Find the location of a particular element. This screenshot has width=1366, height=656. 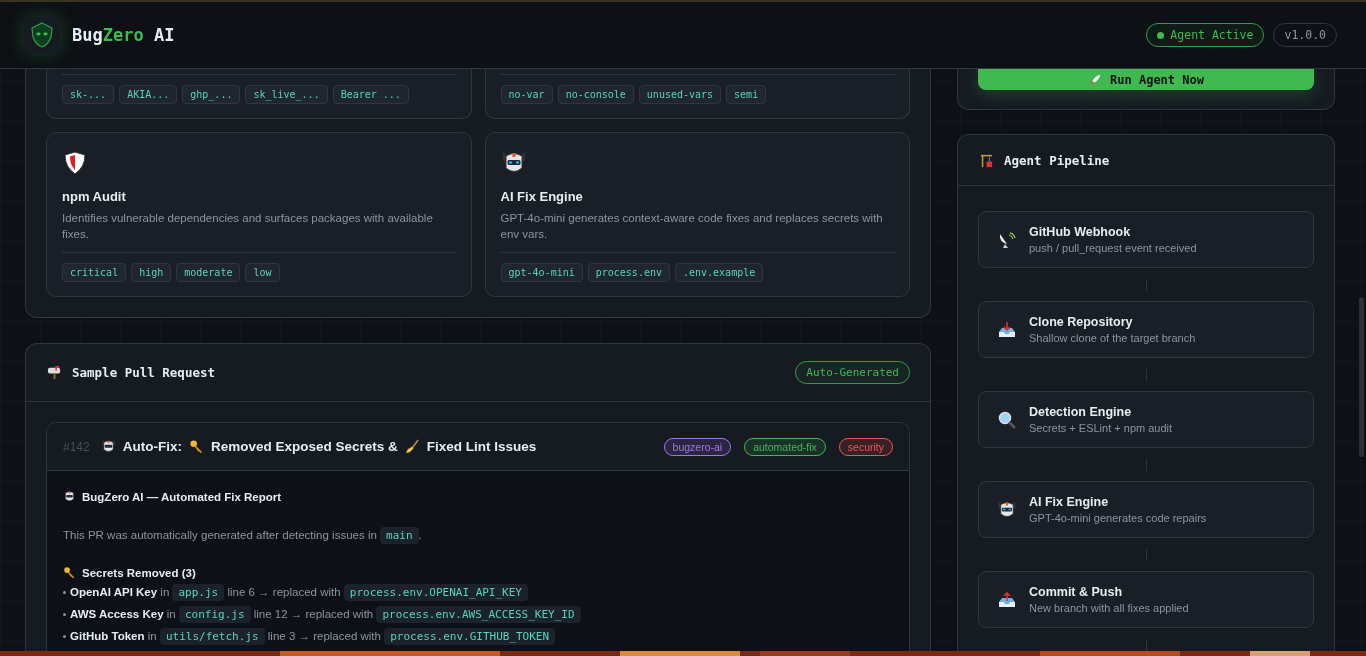

step-title: Commit & Push is located at coordinates (1076, 592).